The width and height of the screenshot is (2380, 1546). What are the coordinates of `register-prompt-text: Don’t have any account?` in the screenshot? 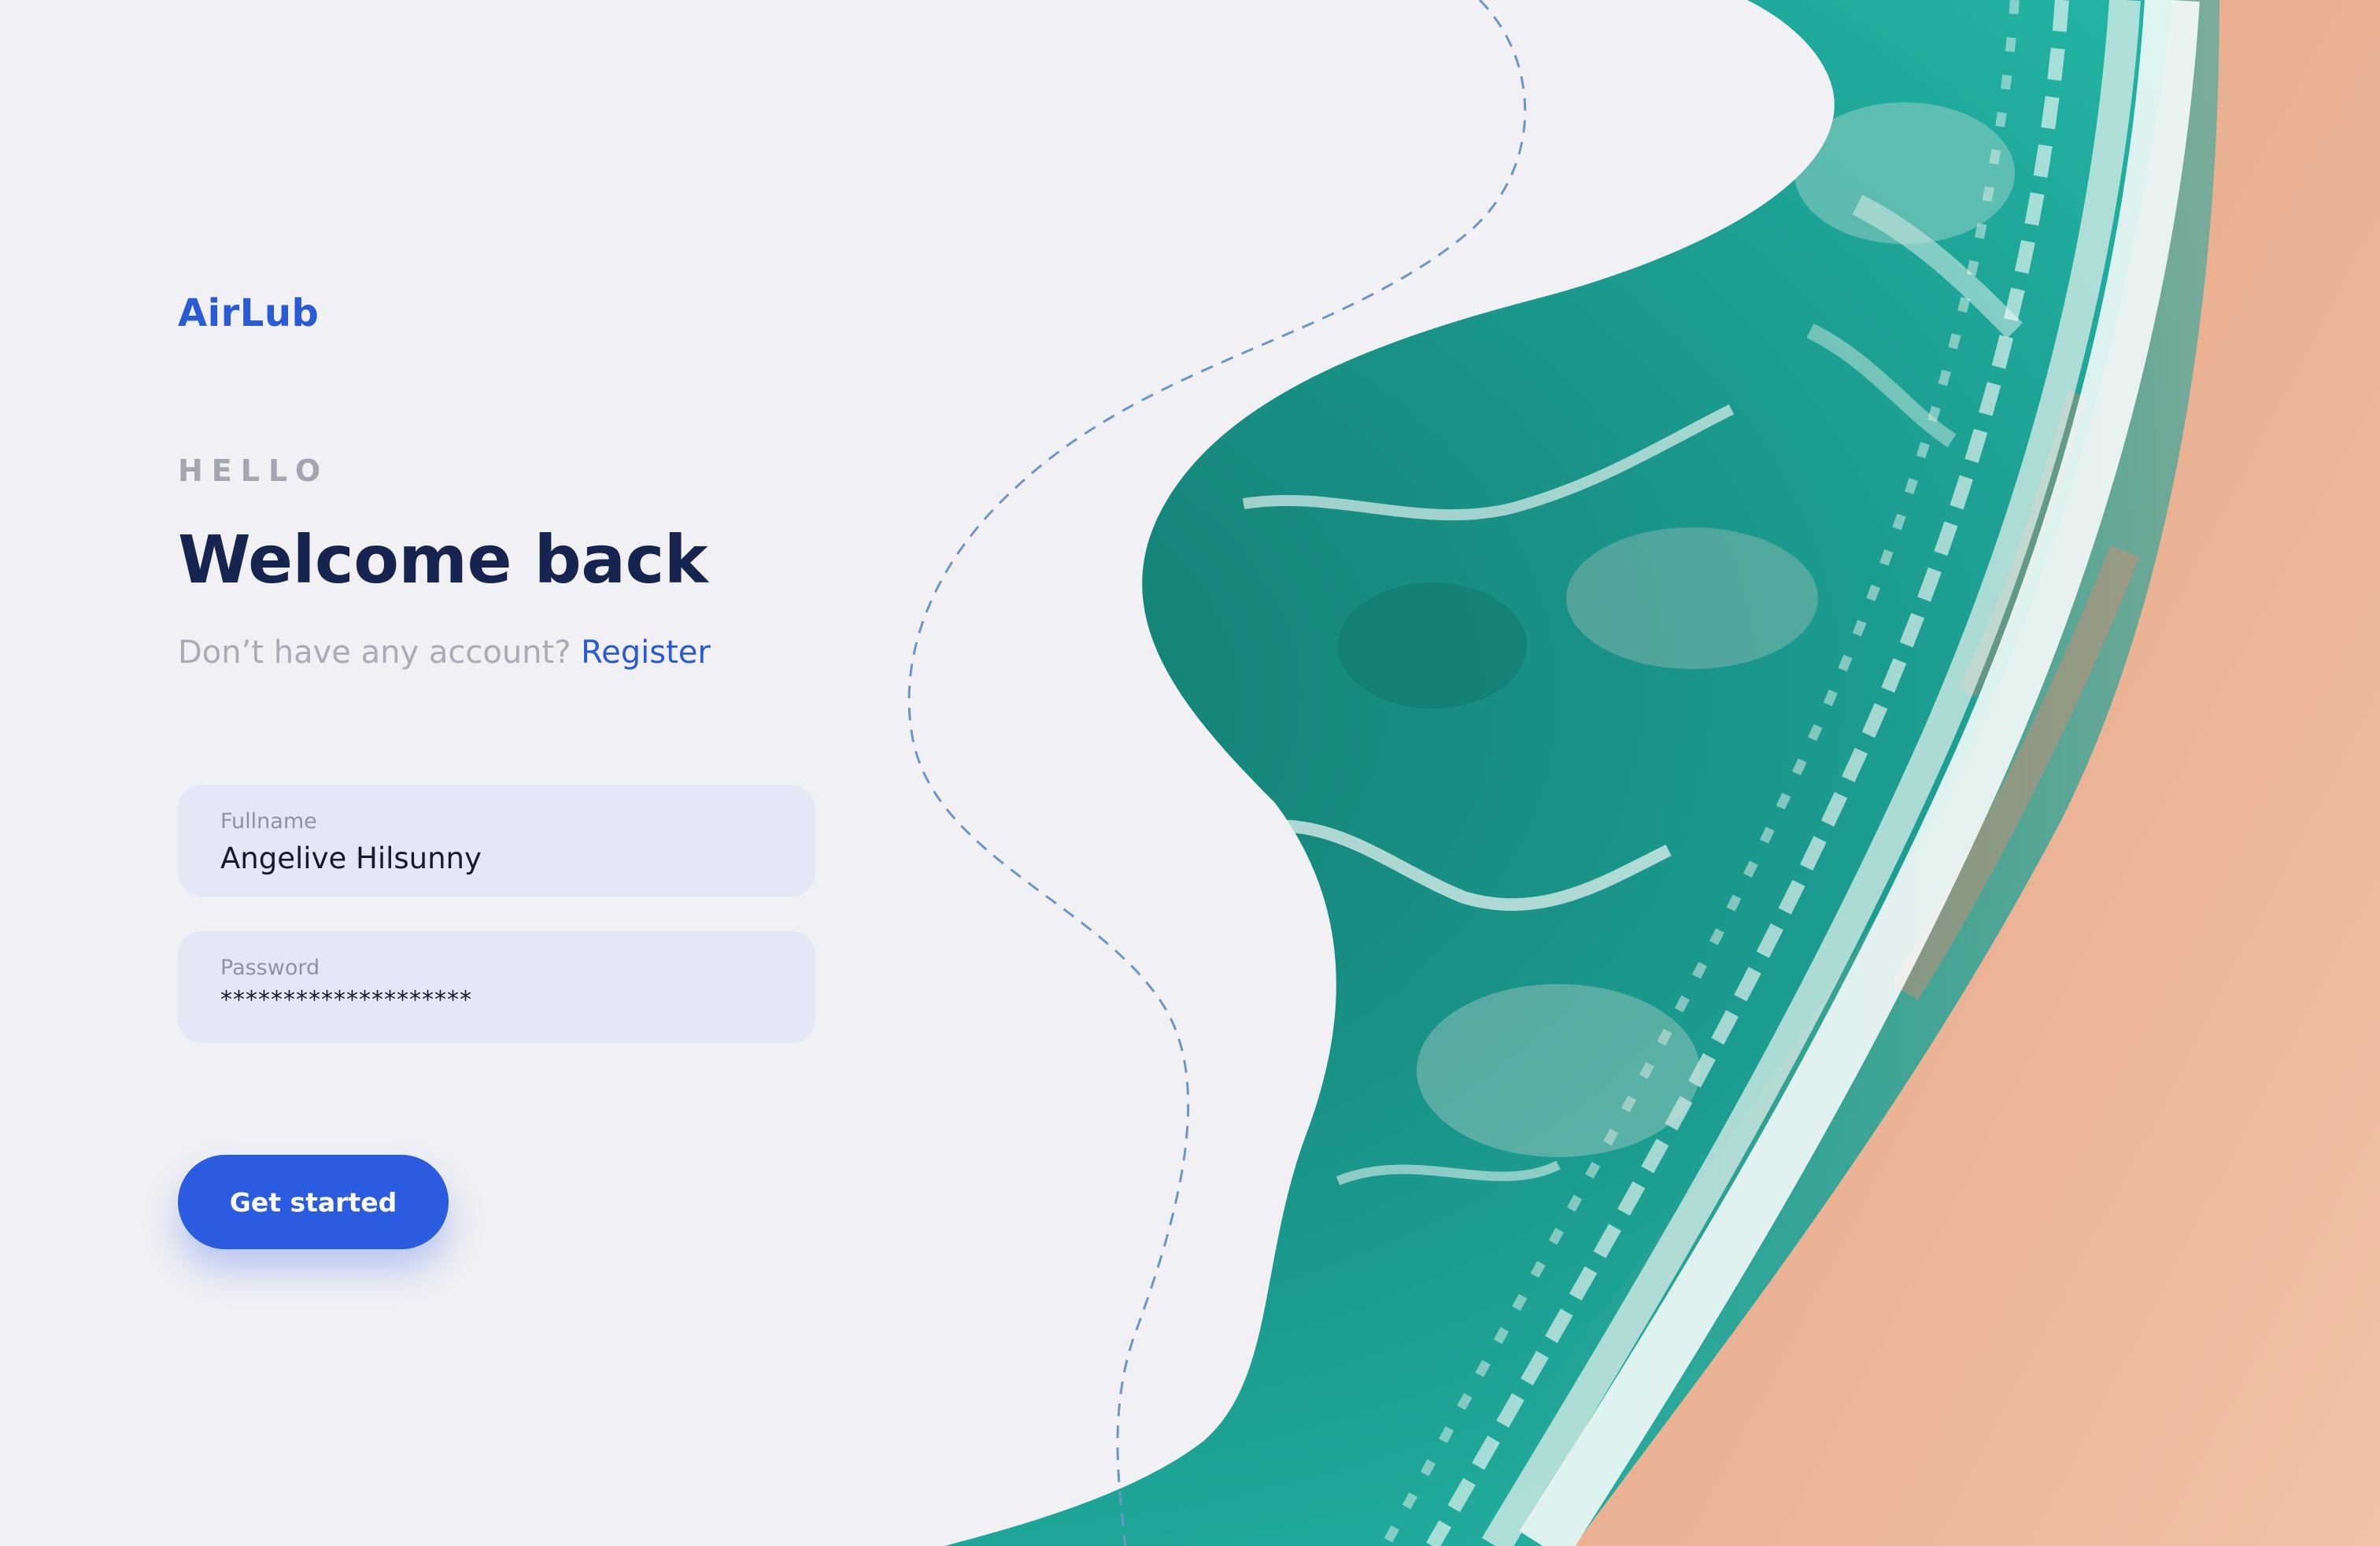 It's located at (374, 652).